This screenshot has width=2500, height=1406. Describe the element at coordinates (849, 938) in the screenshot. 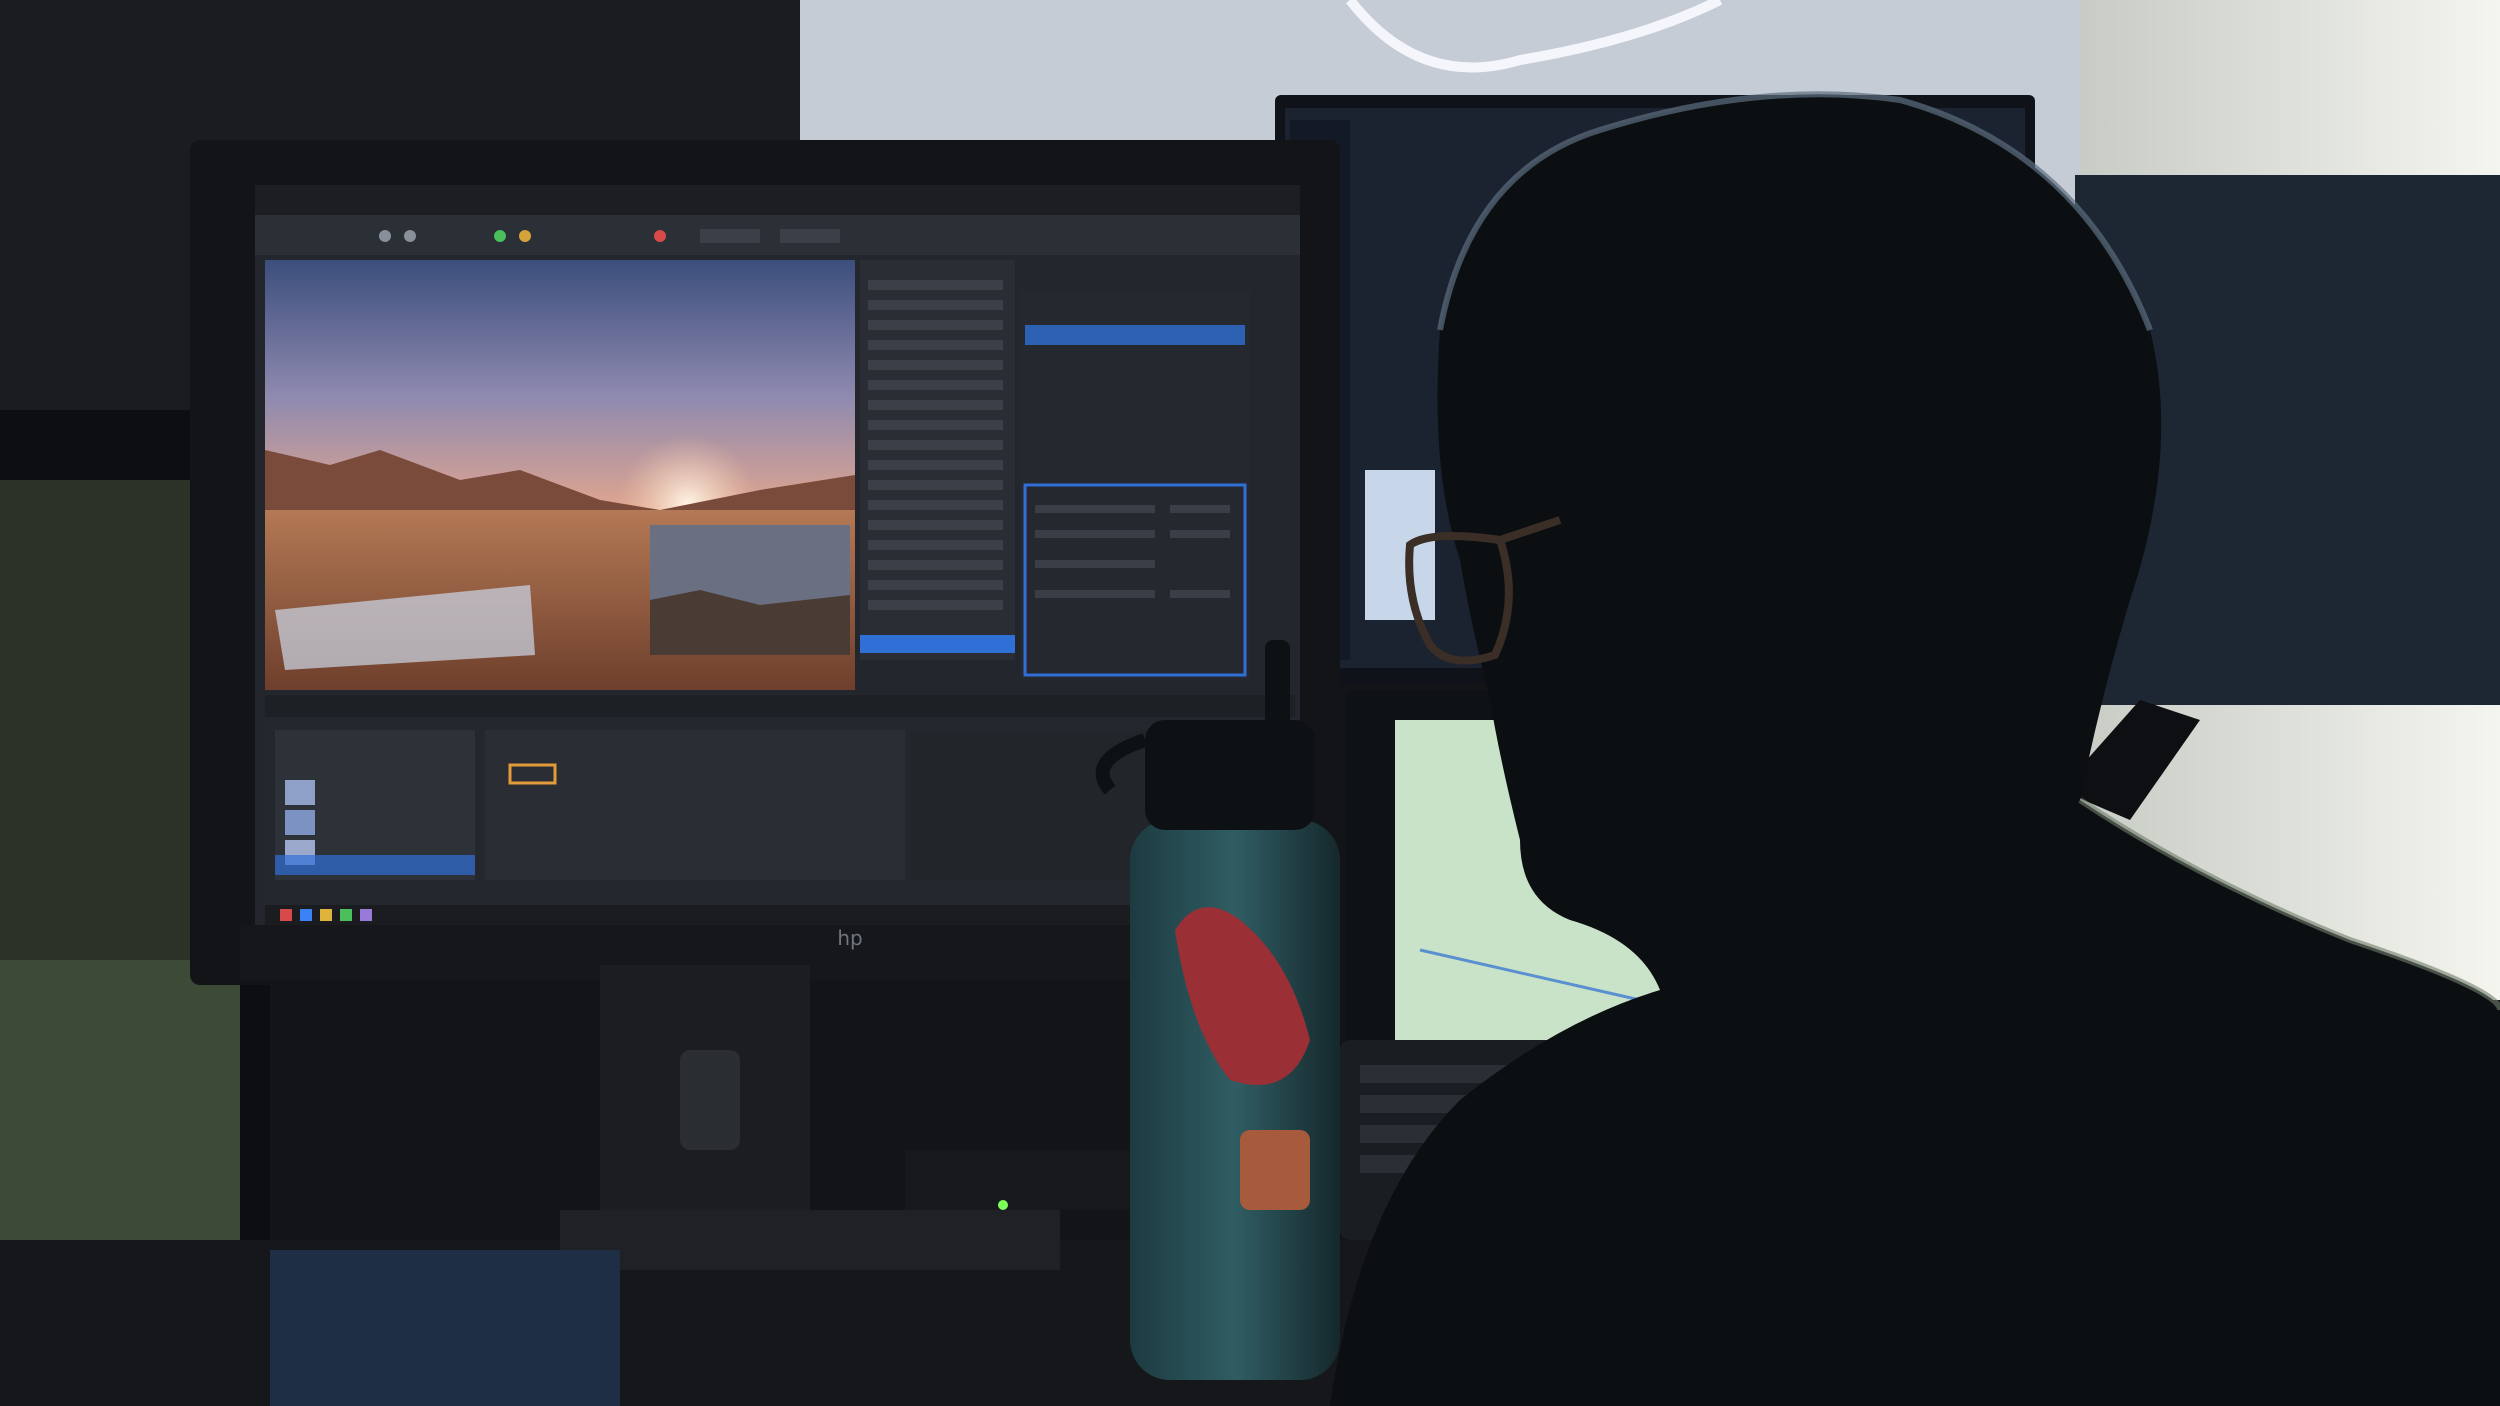

I see `hp-logo: hp` at that location.